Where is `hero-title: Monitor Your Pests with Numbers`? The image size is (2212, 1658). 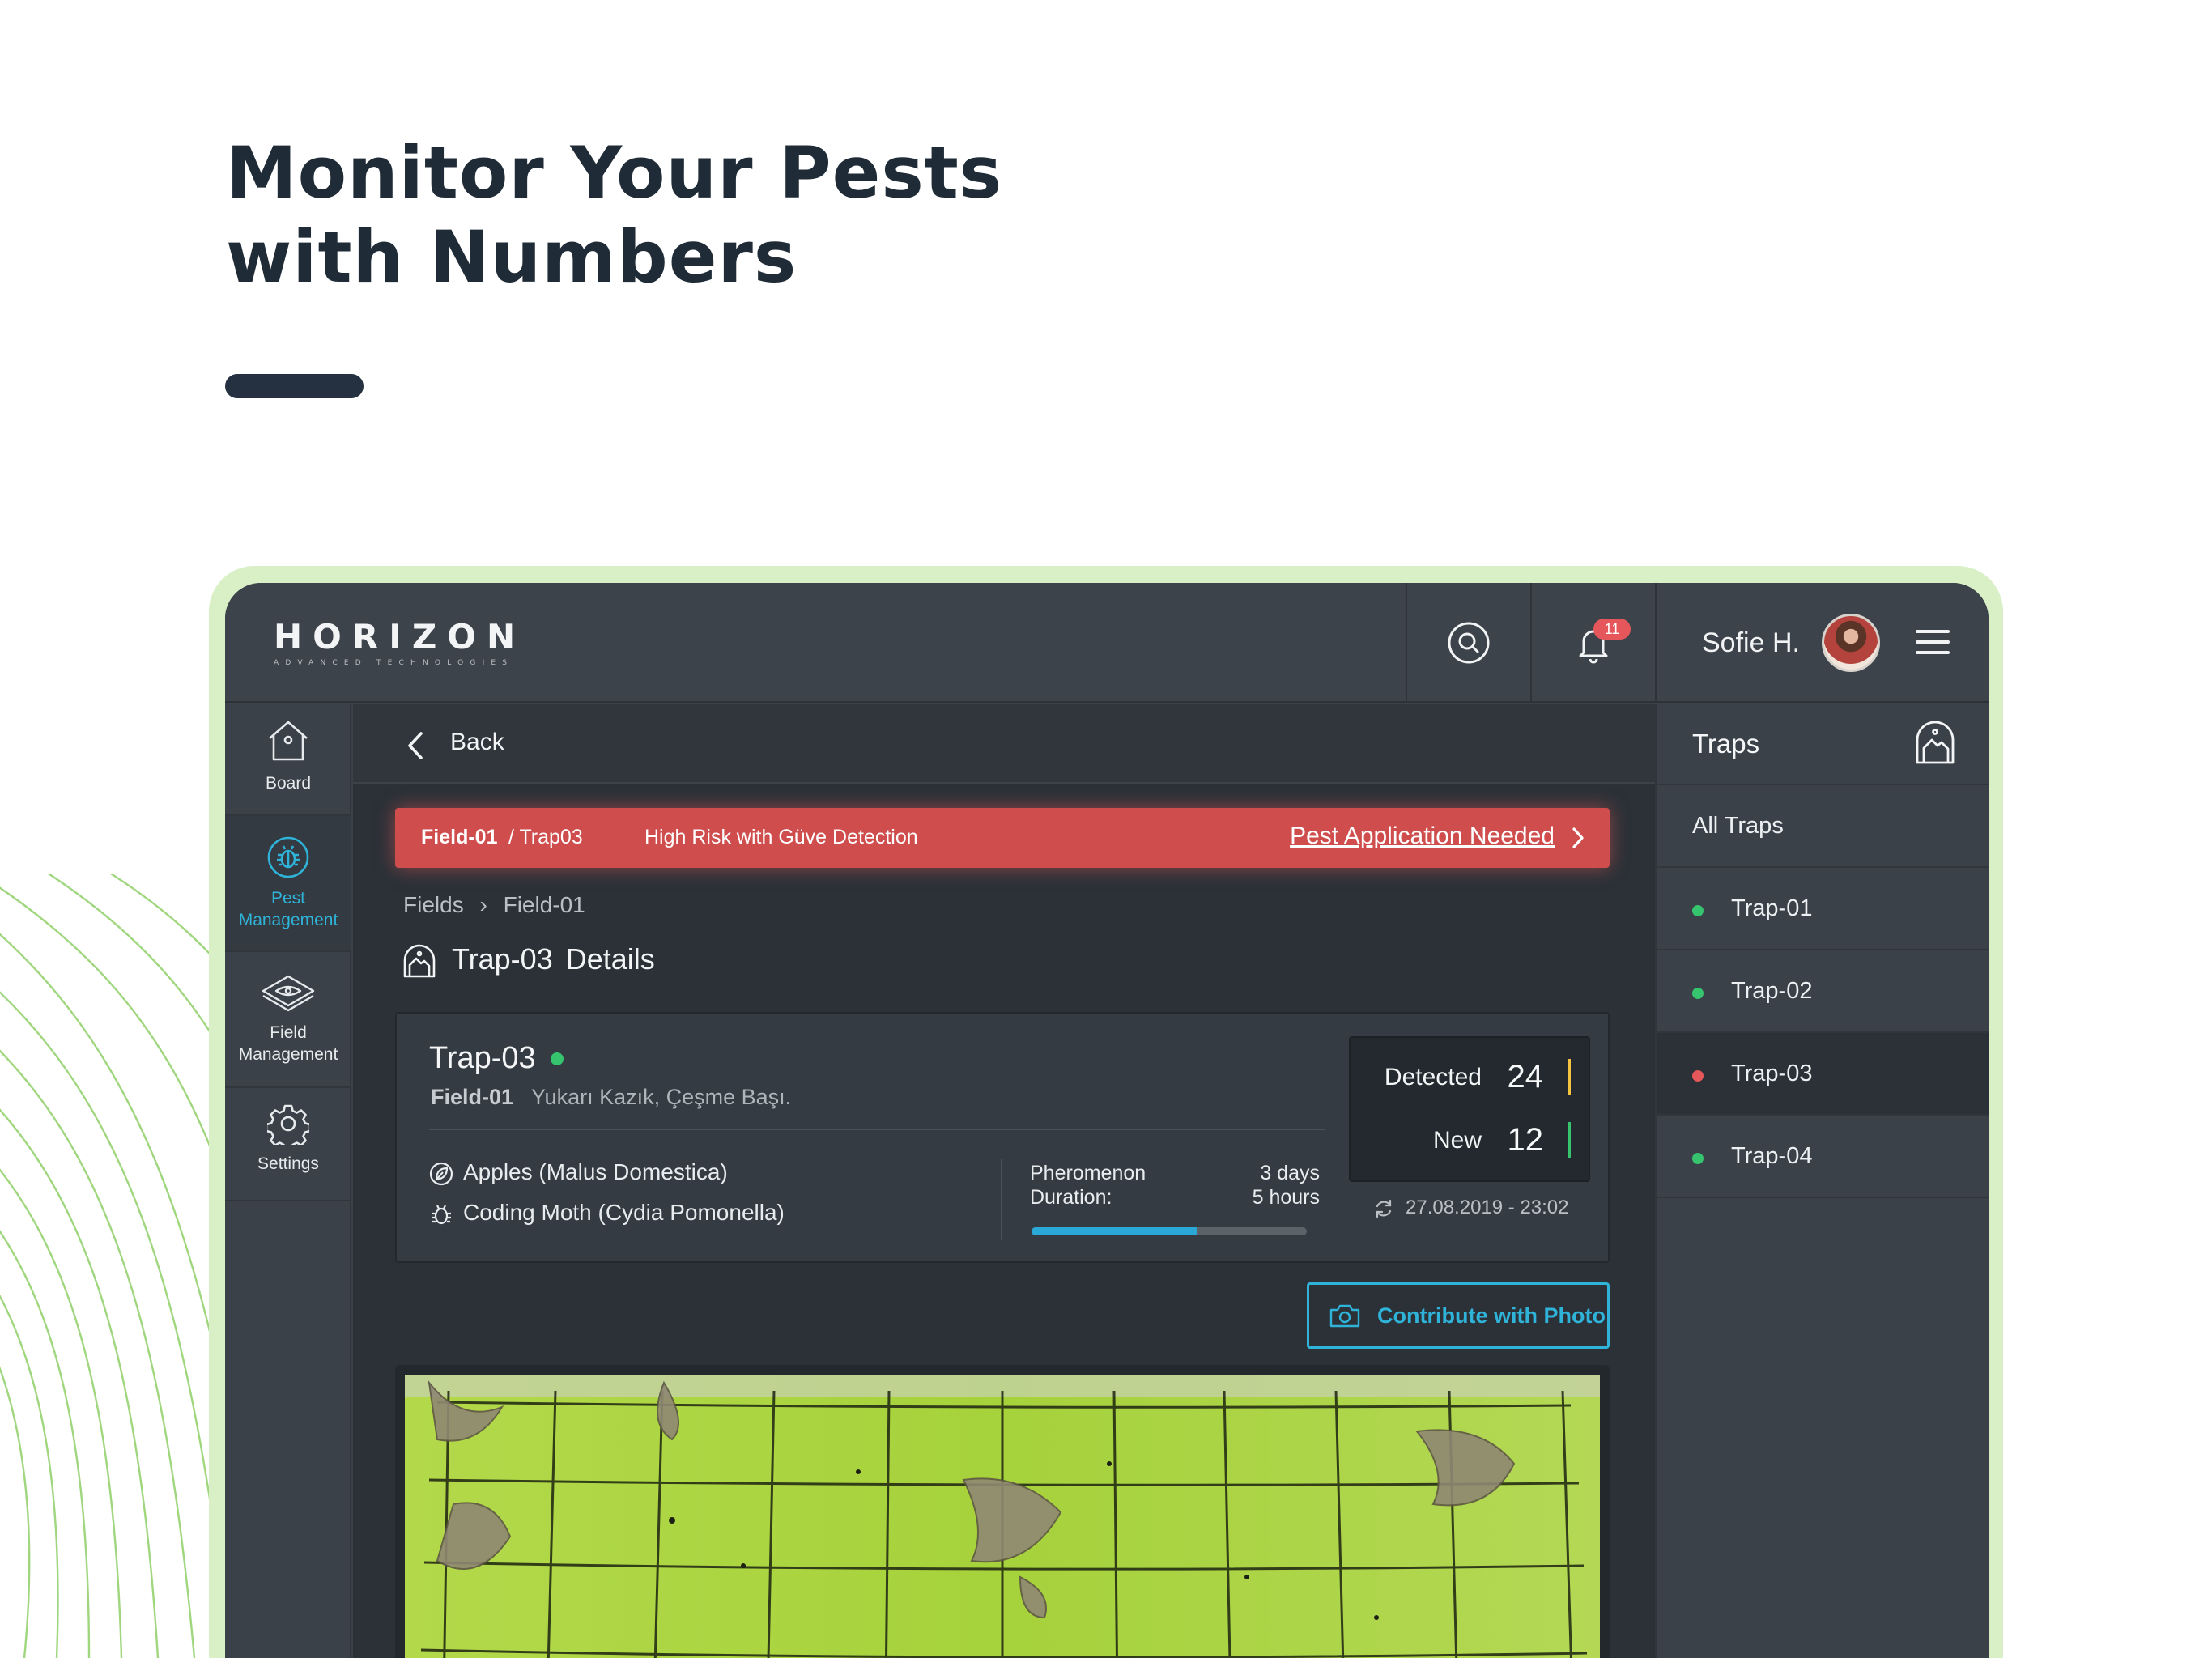
hero-title: Monitor Your Pests with Numbers is located at coordinates (793, 215).